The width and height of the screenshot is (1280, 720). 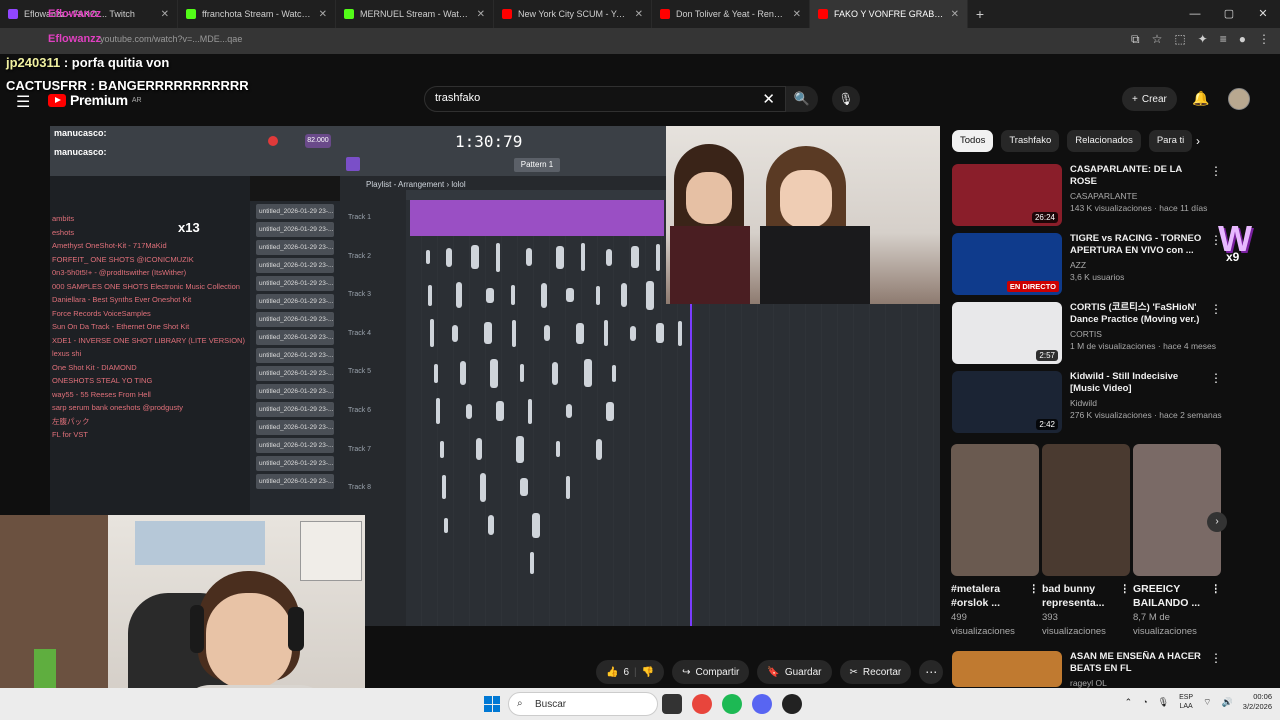 What do you see at coordinates (23, 102) in the screenshot?
I see `hamburger-menu-icon: ☰` at bounding box center [23, 102].